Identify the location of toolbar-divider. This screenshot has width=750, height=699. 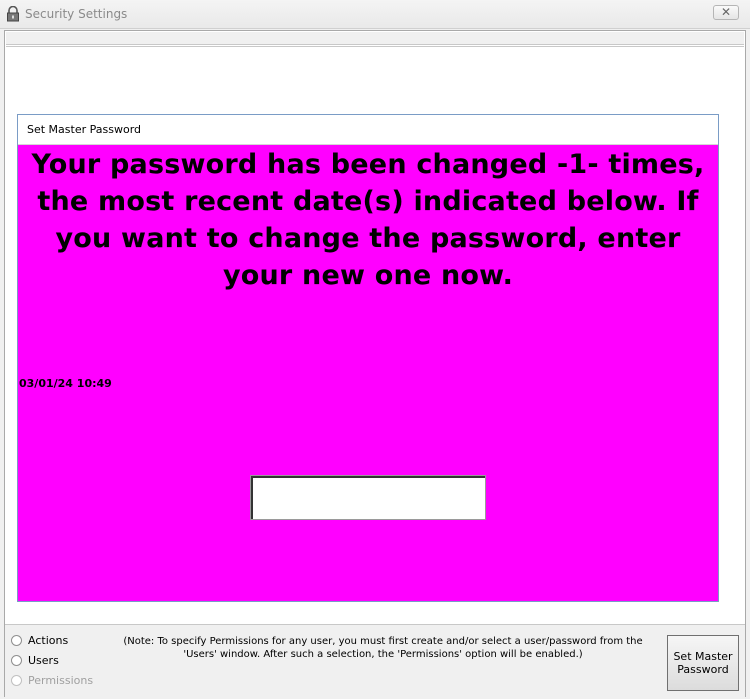
(375, 46).